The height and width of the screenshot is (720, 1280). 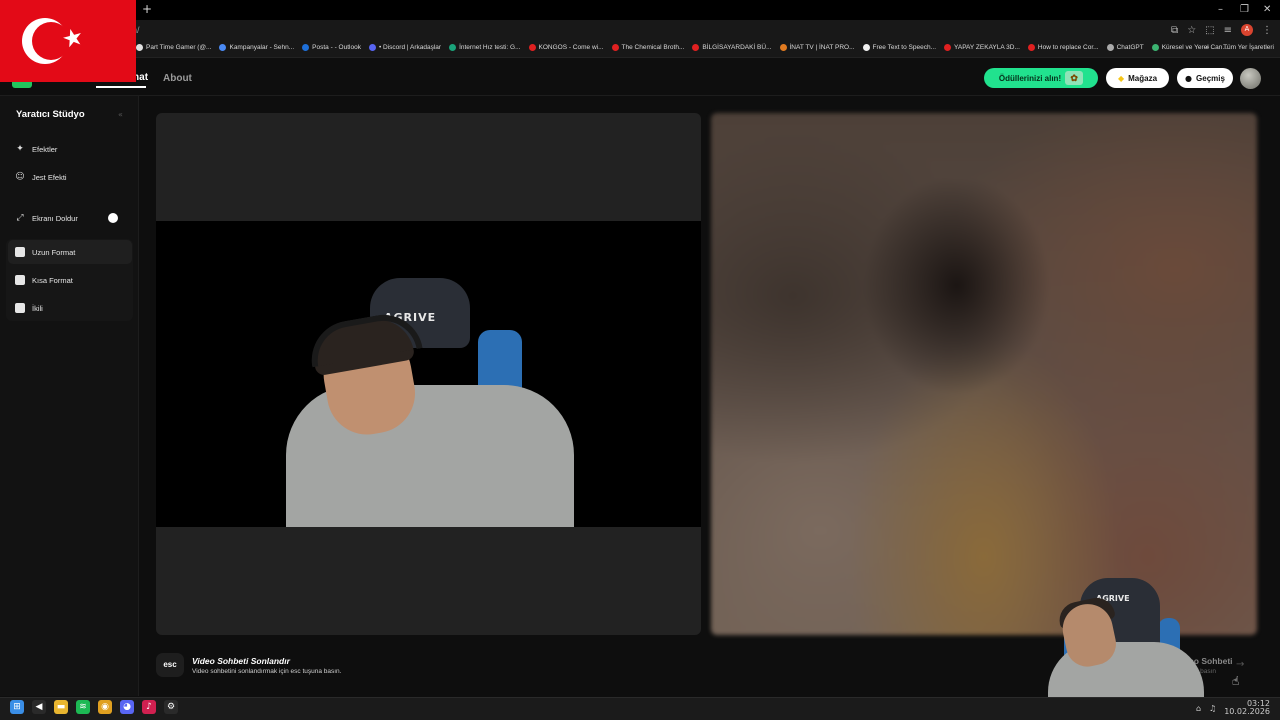 What do you see at coordinates (1247, 711) in the screenshot?
I see `clock-date: 10.02.2026` at bounding box center [1247, 711].